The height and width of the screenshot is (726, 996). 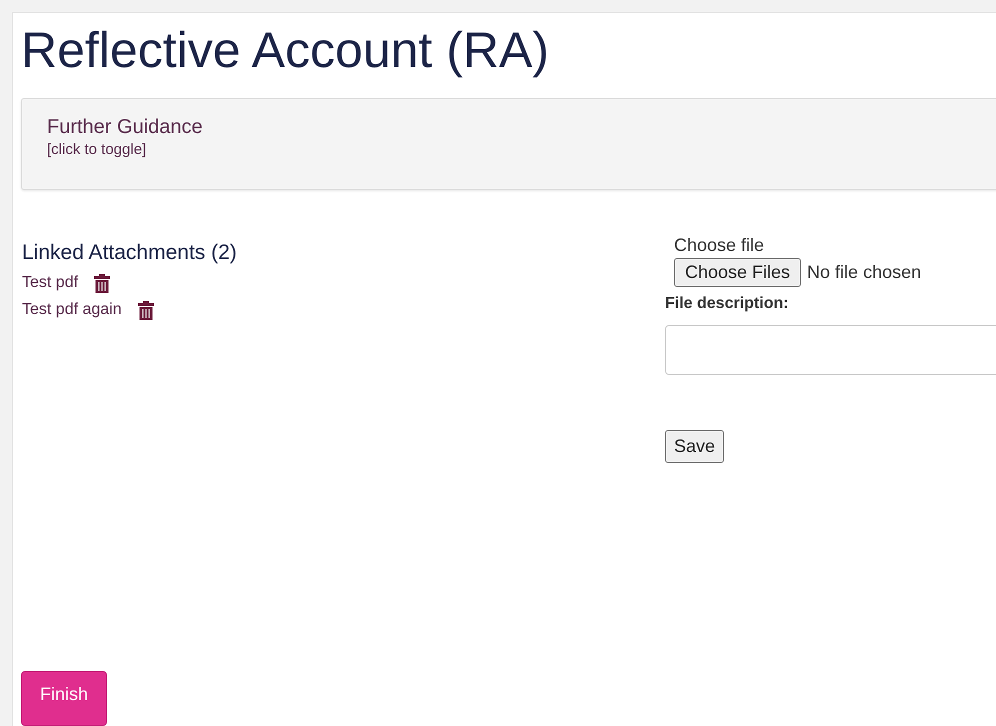 What do you see at coordinates (72, 310) in the screenshot?
I see `attachment-link: Test pdf again` at bounding box center [72, 310].